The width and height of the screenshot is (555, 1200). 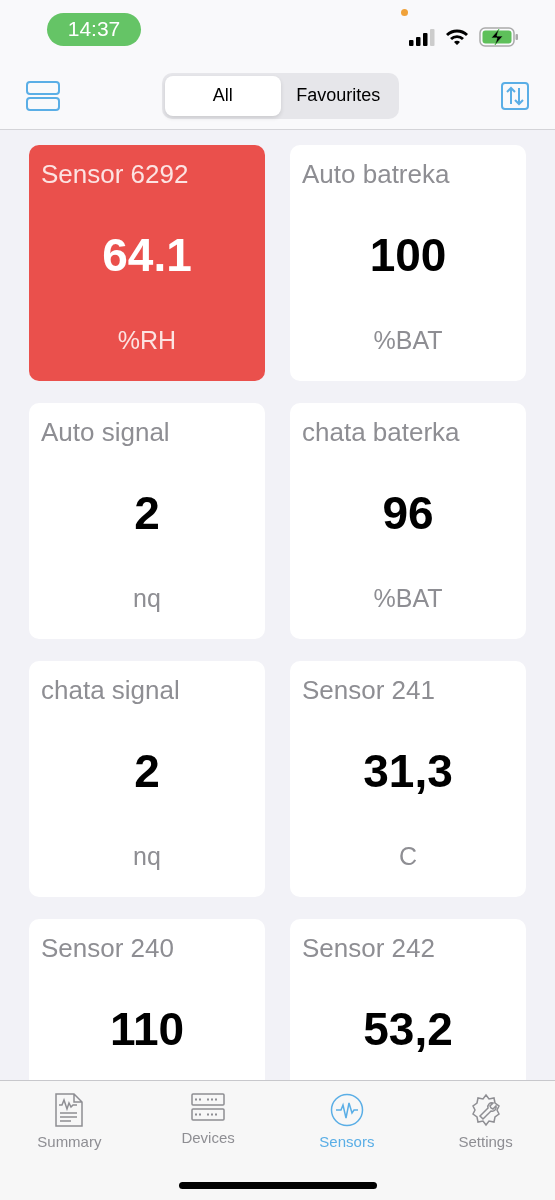 I want to click on sensor-value: 31,3, so click(x=408, y=771).